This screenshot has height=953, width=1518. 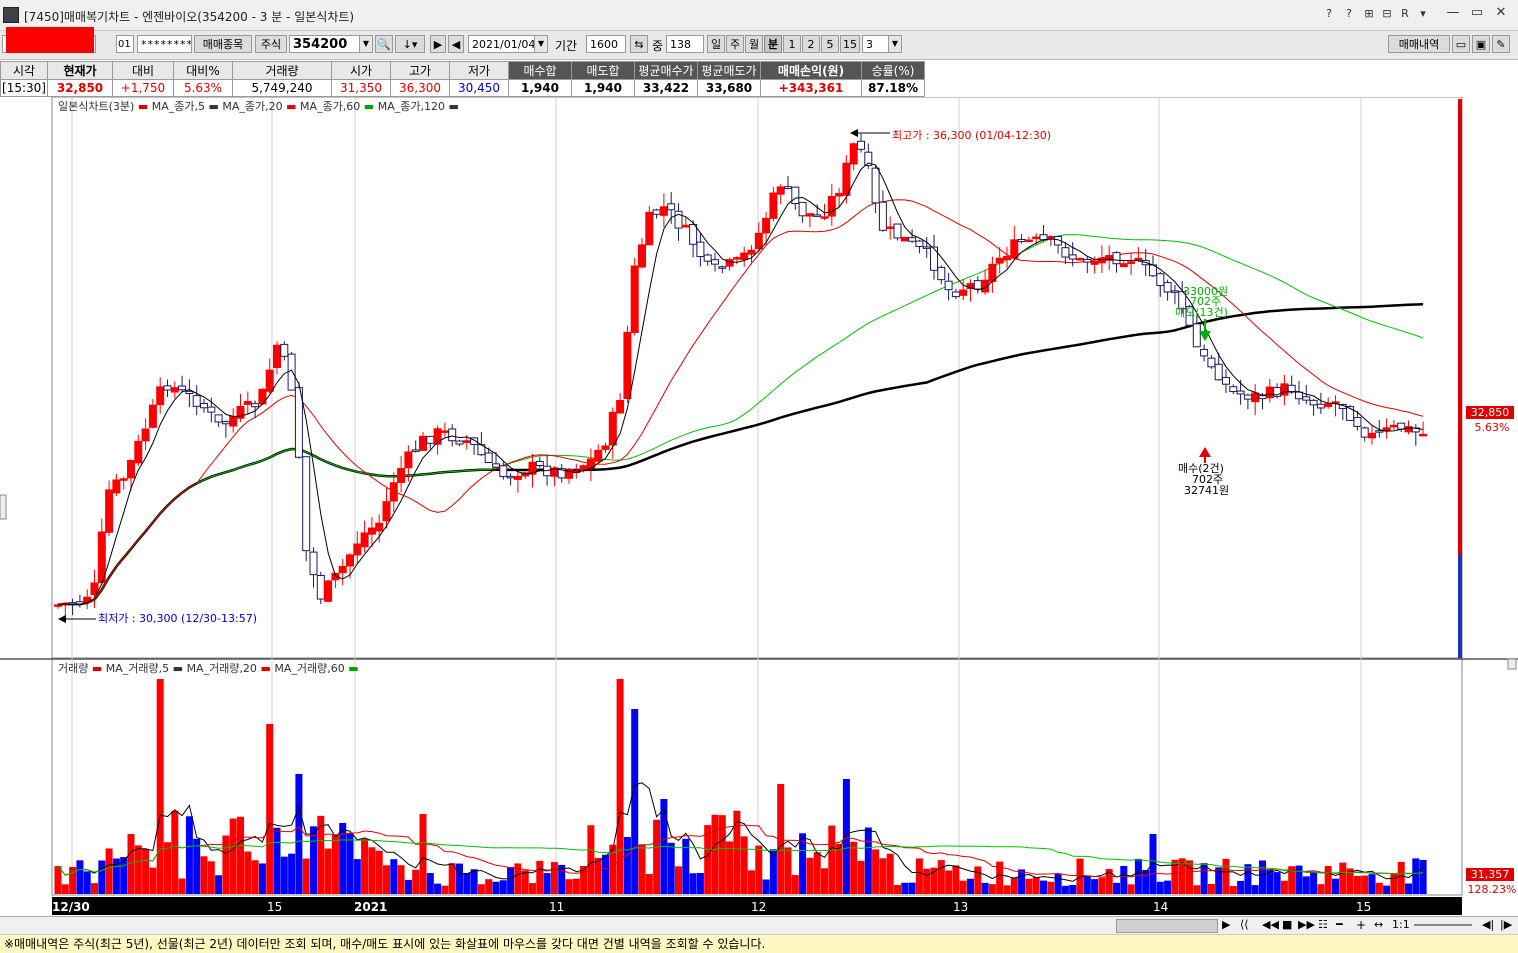 I want to click on minute-1-button: 1, so click(x=792, y=44).